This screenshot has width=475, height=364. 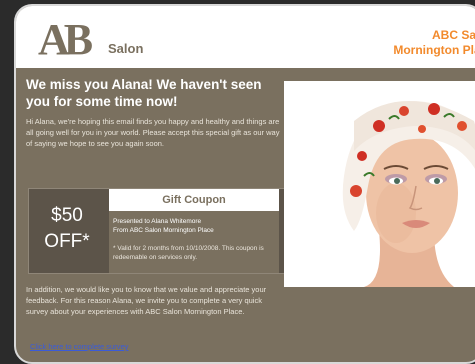 What do you see at coordinates (163, 230) in the screenshot?
I see `coupon-from: From ABC Salon Mornington Place` at bounding box center [163, 230].